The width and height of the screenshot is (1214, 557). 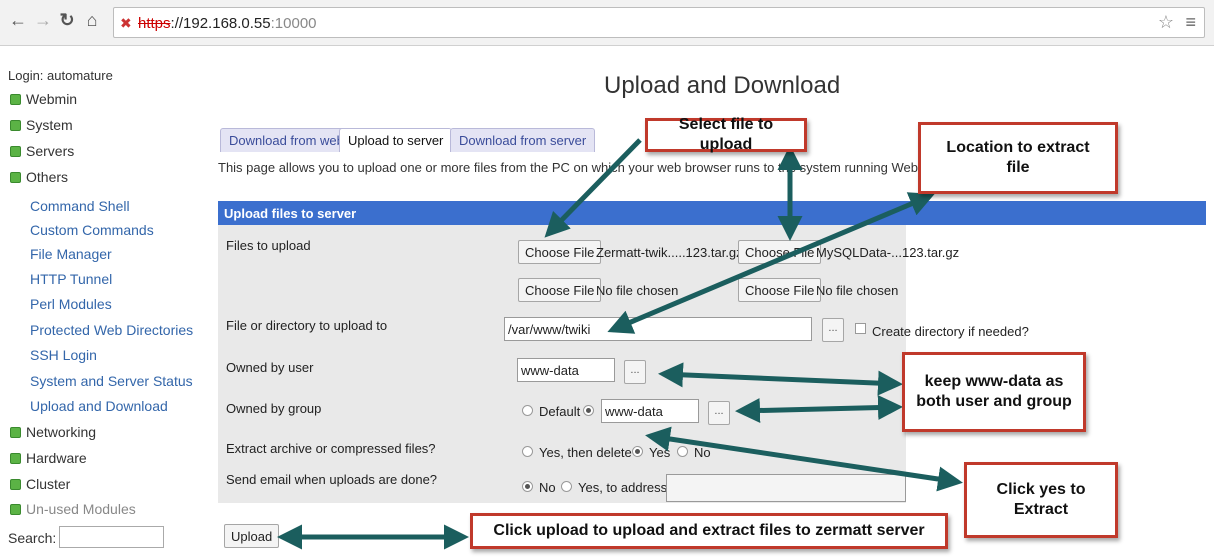 What do you see at coordinates (71, 254) in the screenshot?
I see `sidebar-item-file-manager: File Manager` at bounding box center [71, 254].